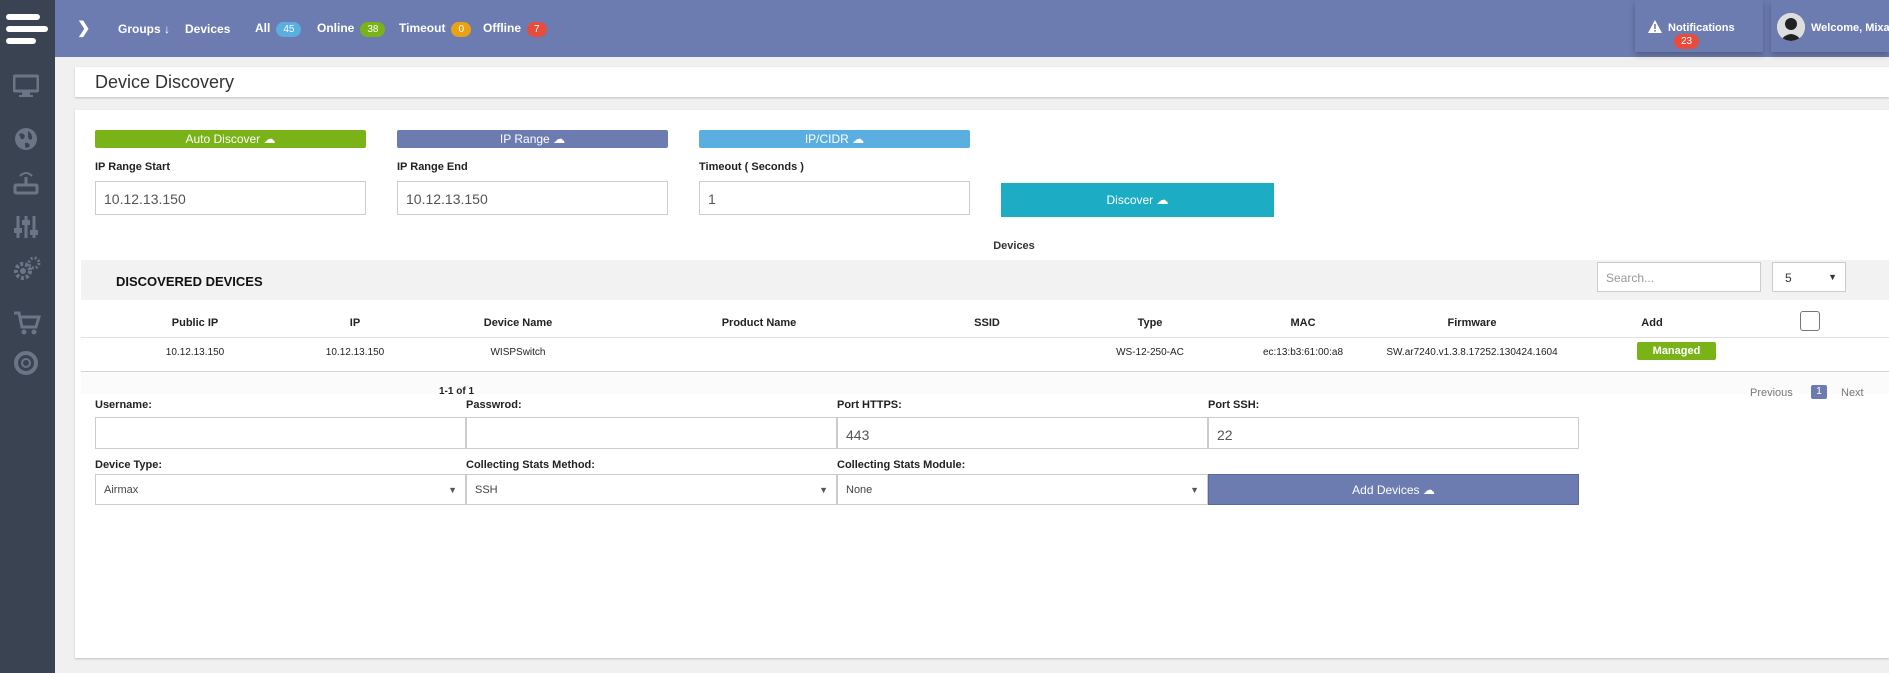  Describe the element at coordinates (985, 383) in the screenshot. I see `pagination-bar` at that location.